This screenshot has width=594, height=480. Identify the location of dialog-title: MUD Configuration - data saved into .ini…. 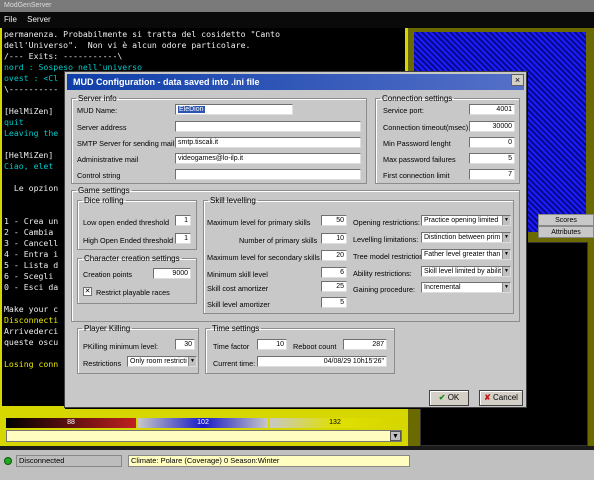
(295, 82).